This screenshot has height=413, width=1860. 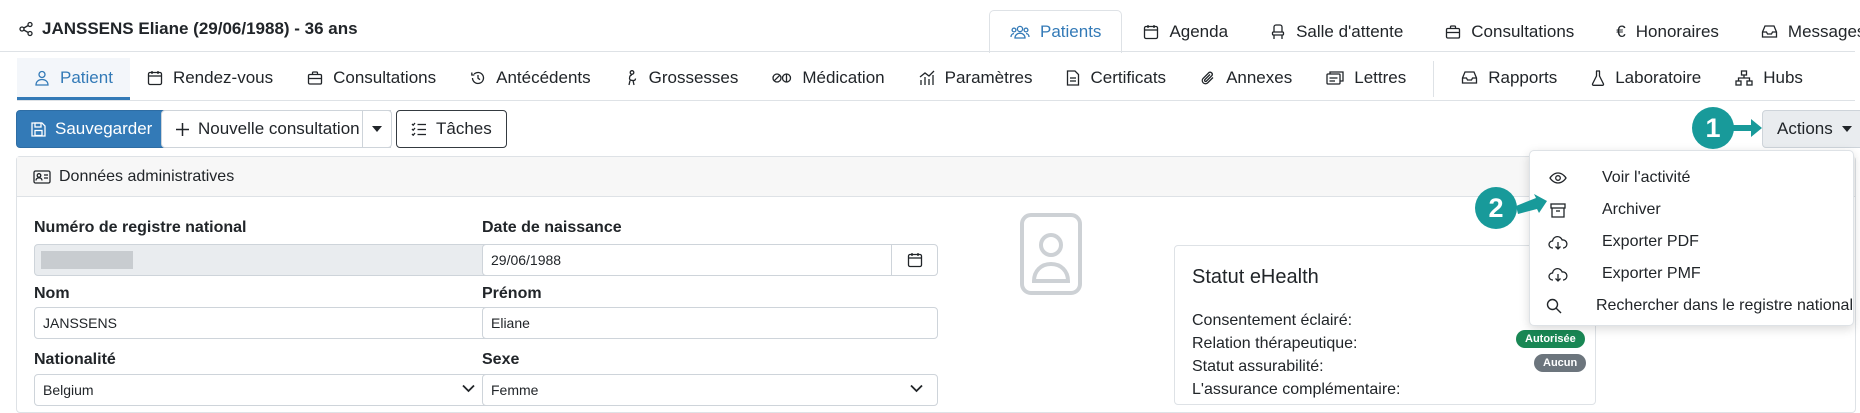 What do you see at coordinates (276, 129) in the screenshot?
I see `new-consultation-button: Nouvelle consultation` at bounding box center [276, 129].